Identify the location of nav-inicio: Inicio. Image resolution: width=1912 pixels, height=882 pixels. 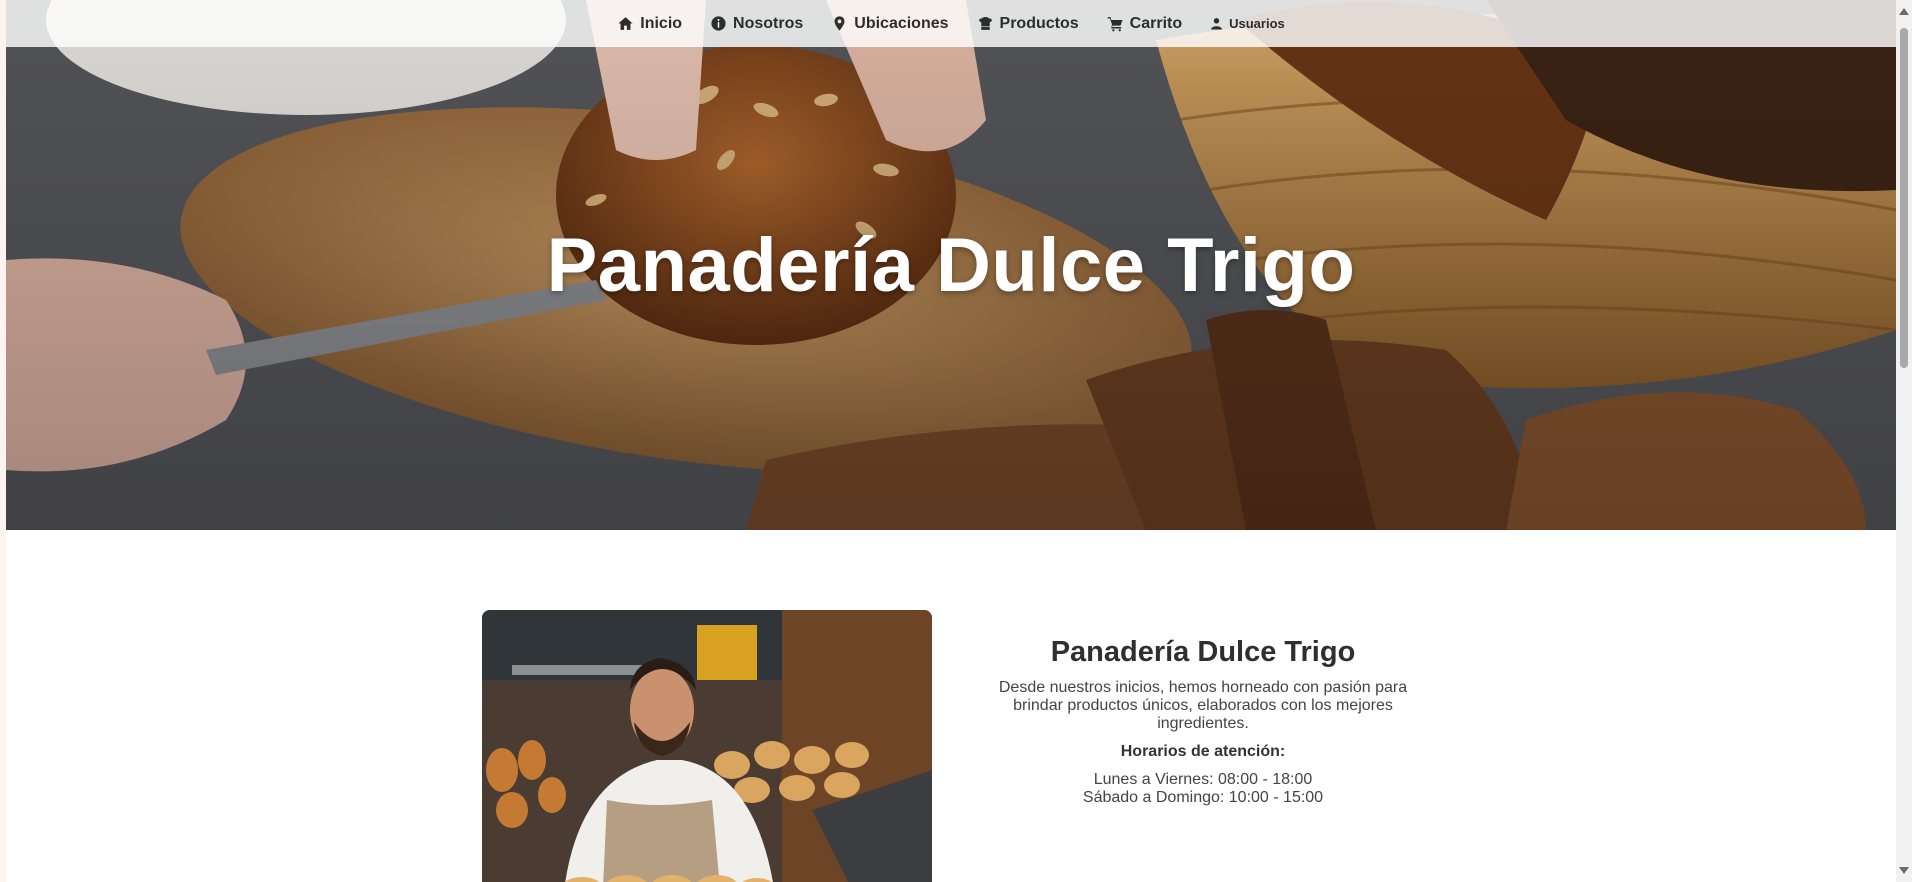
(649, 24).